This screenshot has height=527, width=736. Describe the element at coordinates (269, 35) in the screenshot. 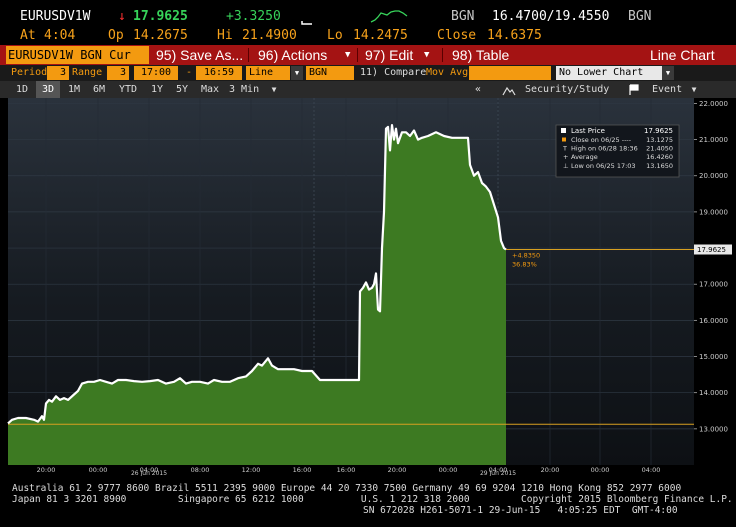

I see `high-value: 21.4900` at that location.